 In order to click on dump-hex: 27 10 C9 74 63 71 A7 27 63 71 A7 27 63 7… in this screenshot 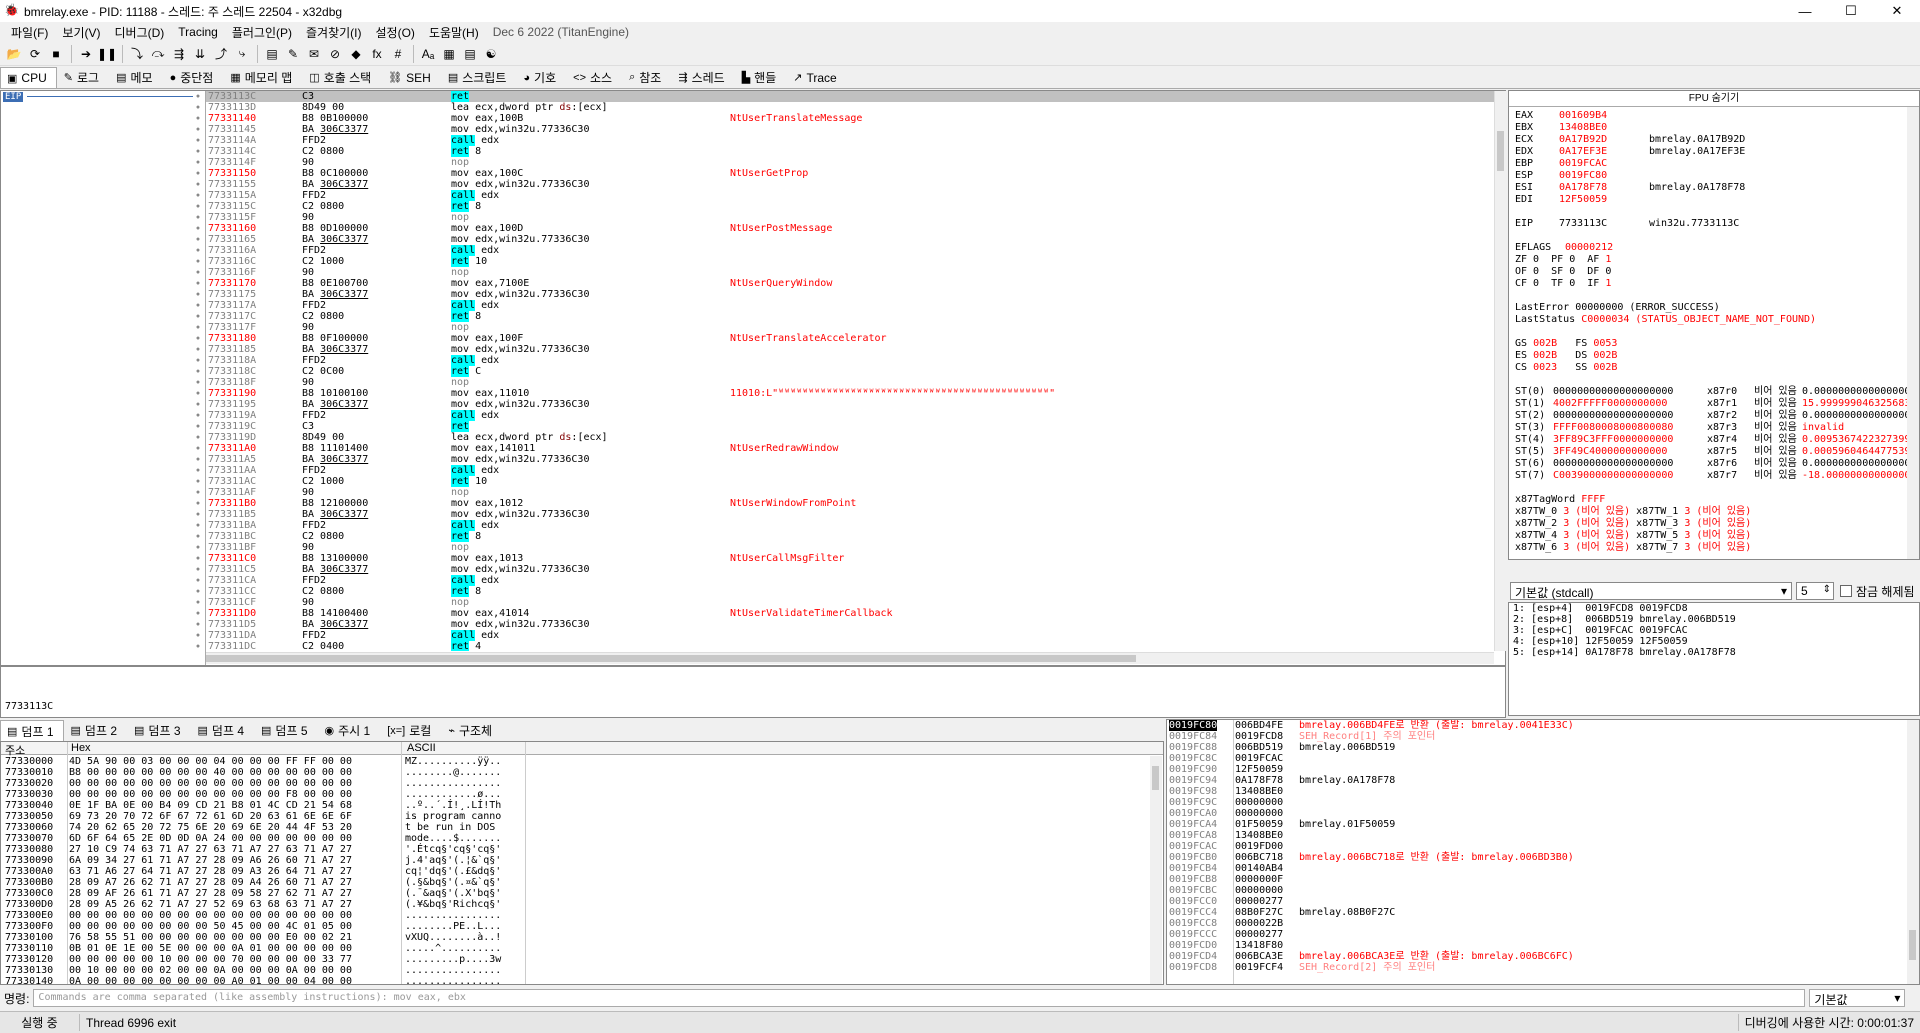, I will do `click(210, 849)`.